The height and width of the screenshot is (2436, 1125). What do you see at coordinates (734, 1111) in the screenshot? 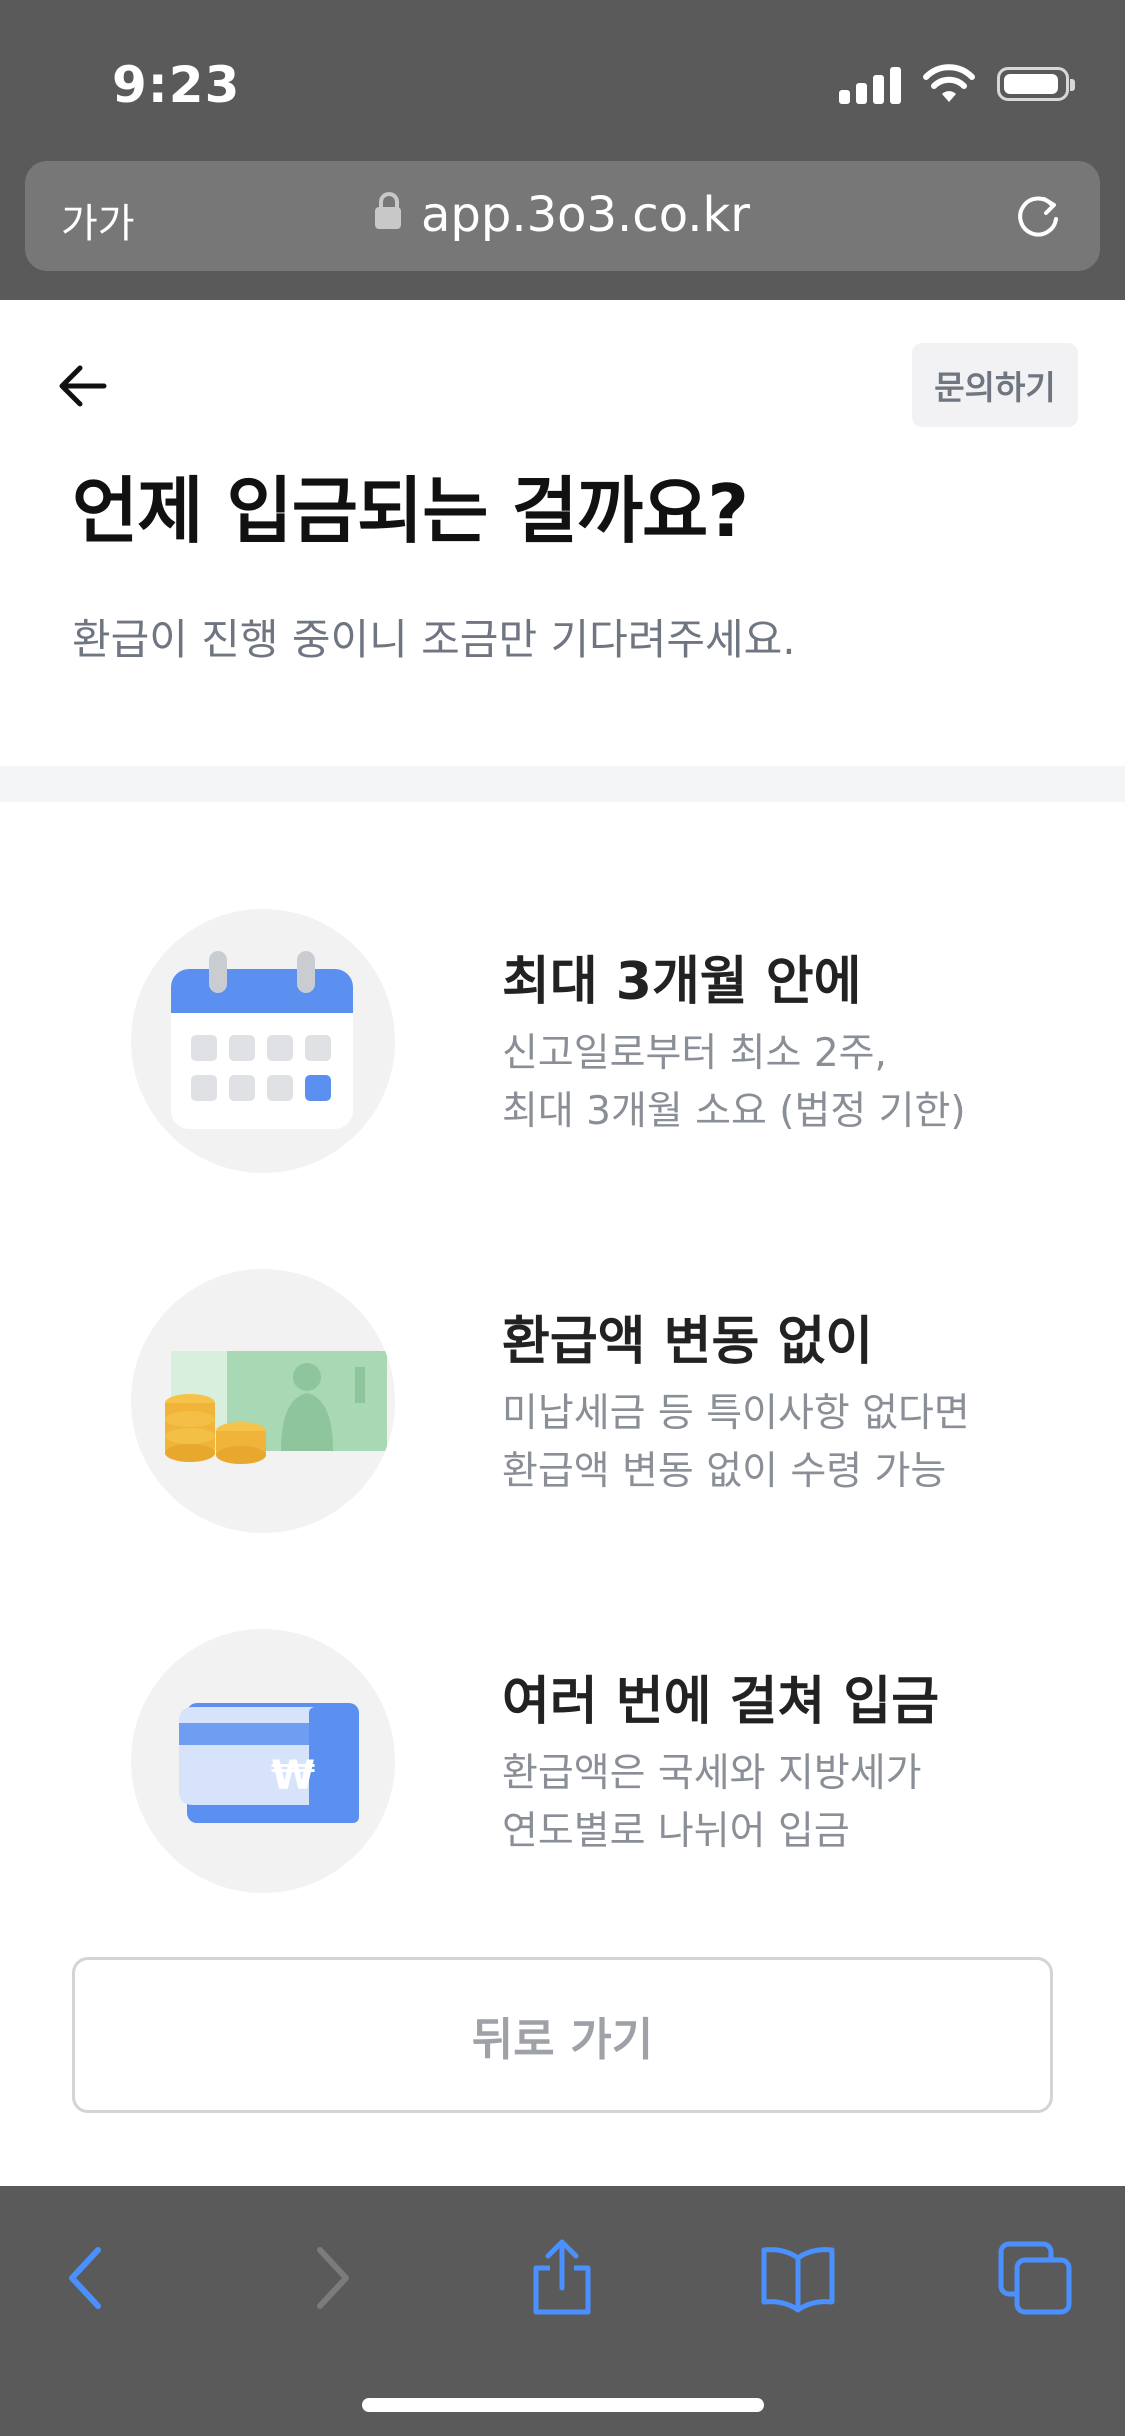
I see `description-line: 최대 3개월 소요 (법정 기한)` at bounding box center [734, 1111].